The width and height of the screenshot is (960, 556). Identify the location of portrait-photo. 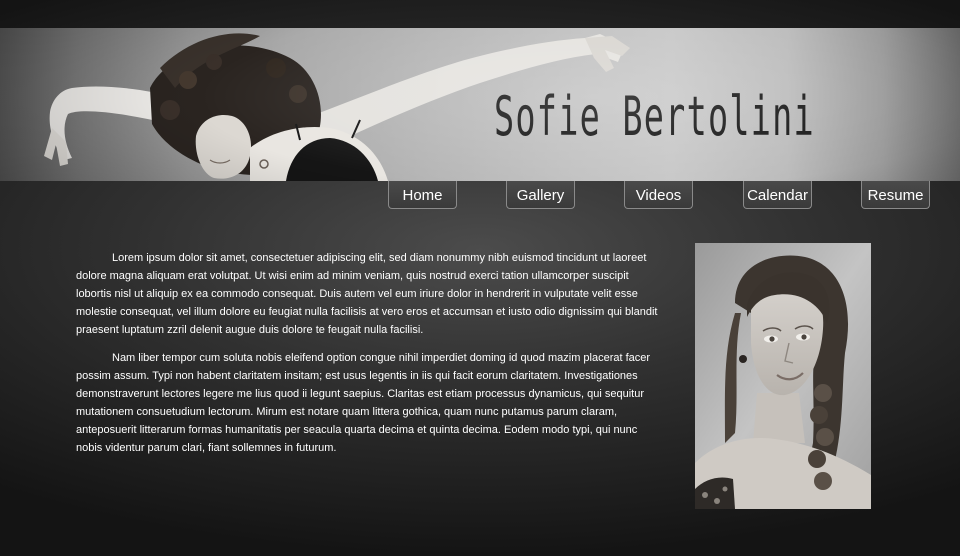
(783, 376).